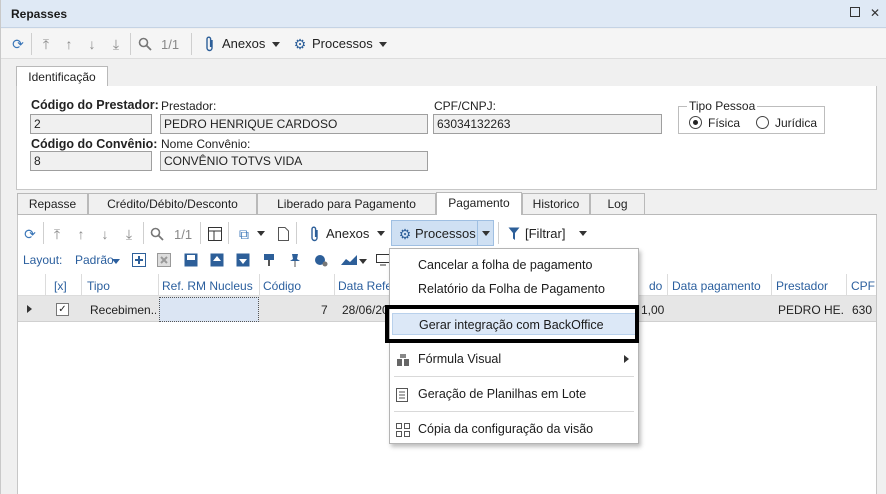 The height and width of the screenshot is (494, 886). I want to click on menu-item-relatorio-folha-label: Relatório da Folha de Pagamento, so click(511, 289).